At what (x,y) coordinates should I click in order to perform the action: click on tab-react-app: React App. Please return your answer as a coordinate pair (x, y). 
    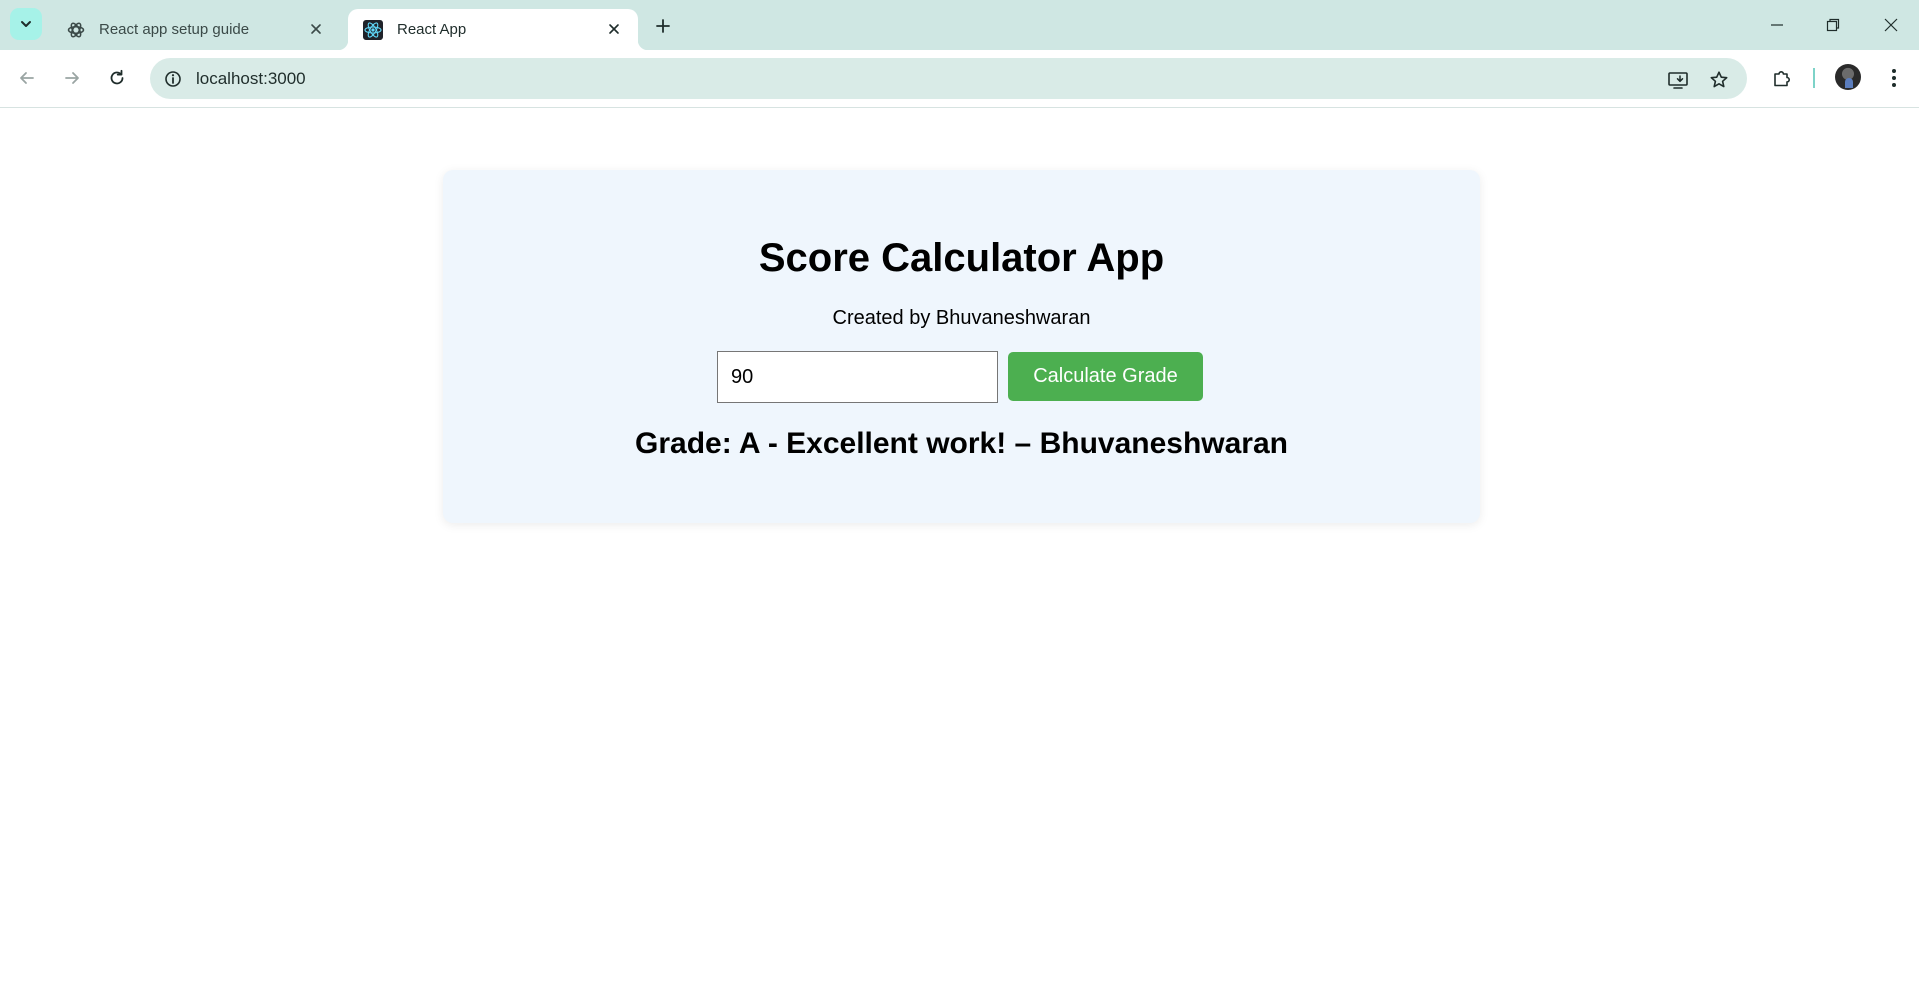
    Looking at the image, I should click on (493, 29).